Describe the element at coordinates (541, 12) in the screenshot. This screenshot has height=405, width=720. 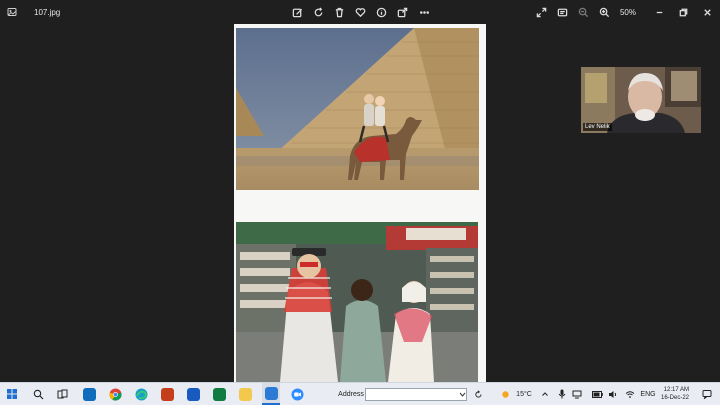
I see `expand-icon` at that location.